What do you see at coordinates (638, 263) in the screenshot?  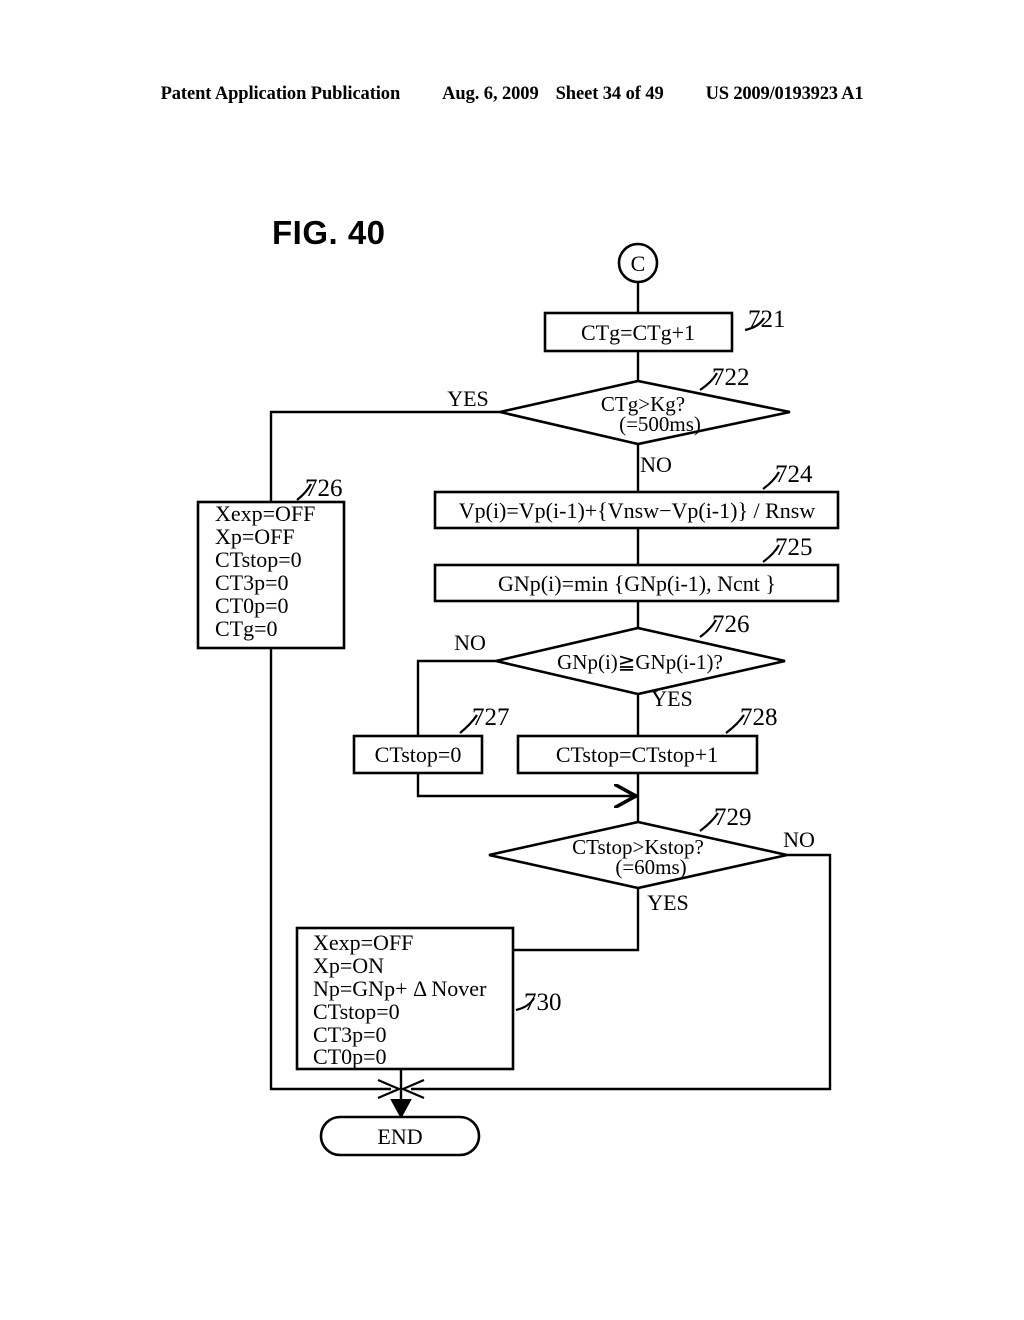 I see `connector-c-label: C` at bounding box center [638, 263].